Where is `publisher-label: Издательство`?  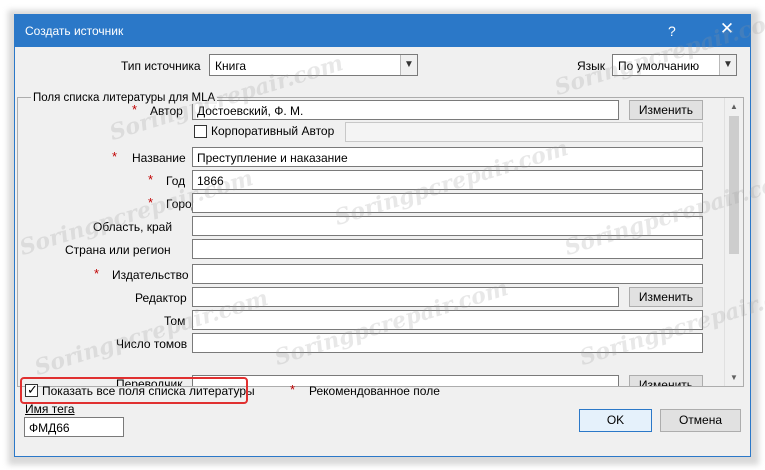
publisher-label: Издательство is located at coordinates (150, 275).